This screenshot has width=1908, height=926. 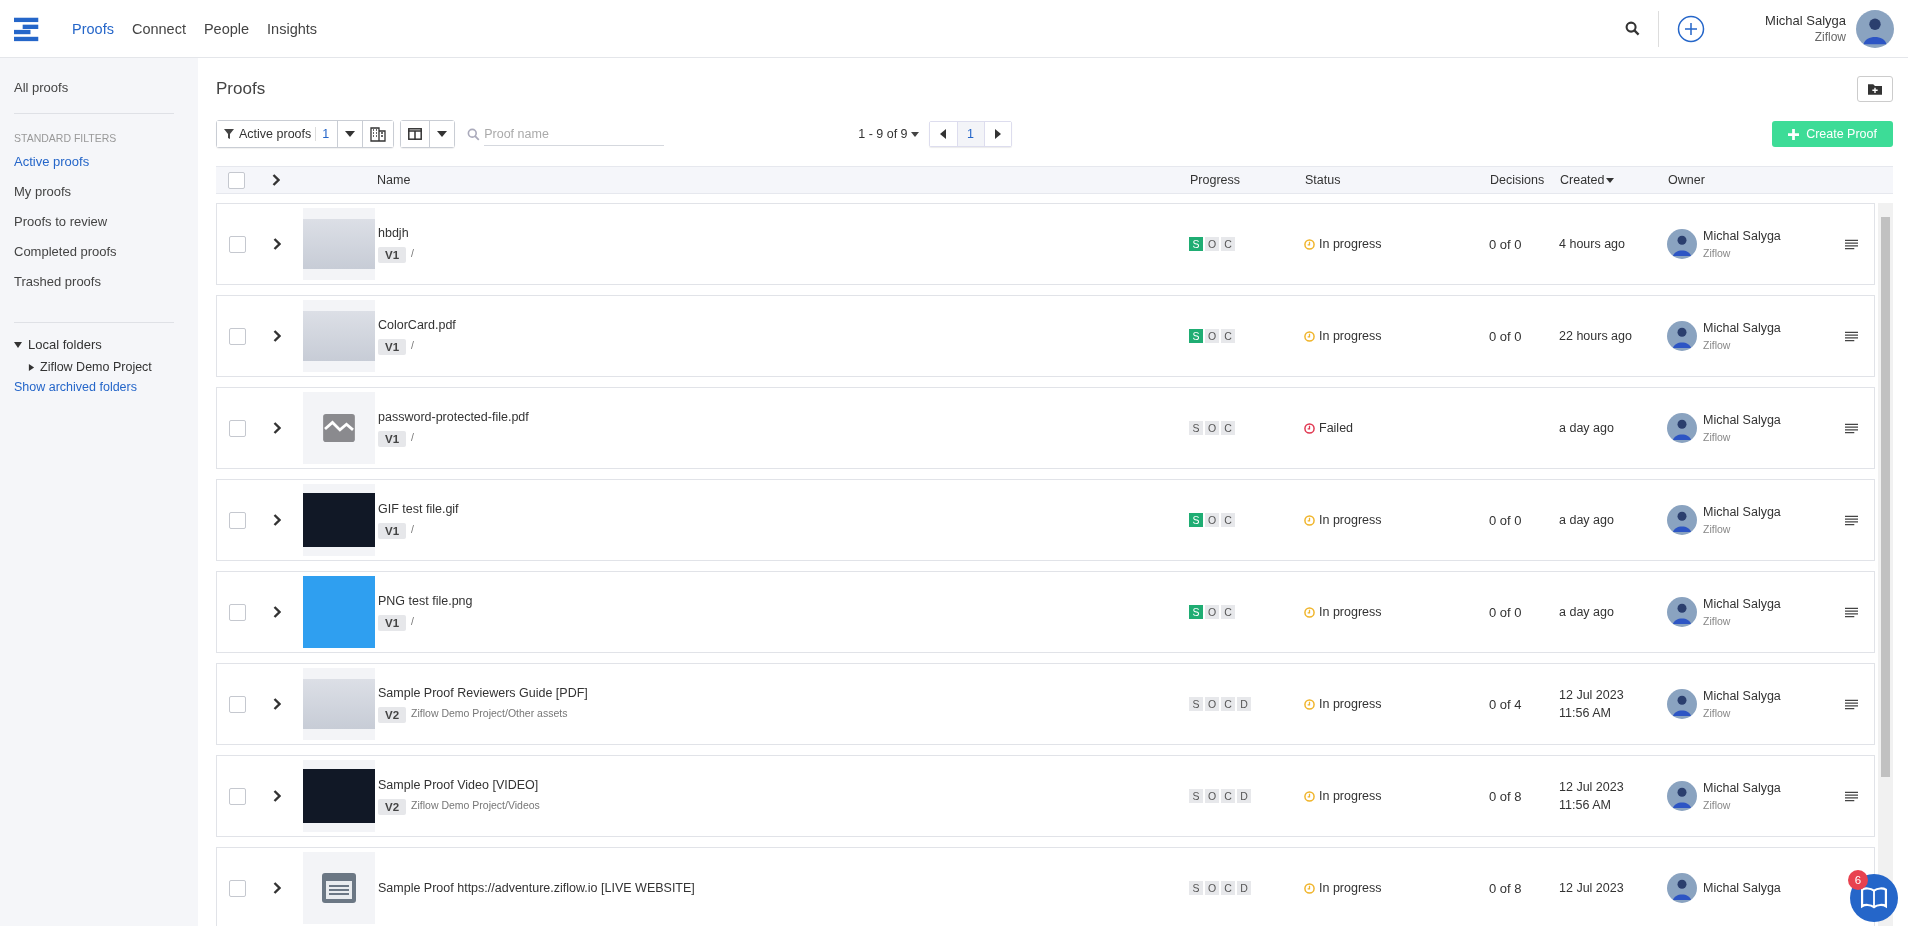 What do you see at coordinates (1525, 180) in the screenshot?
I see `column-header: Decisions` at bounding box center [1525, 180].